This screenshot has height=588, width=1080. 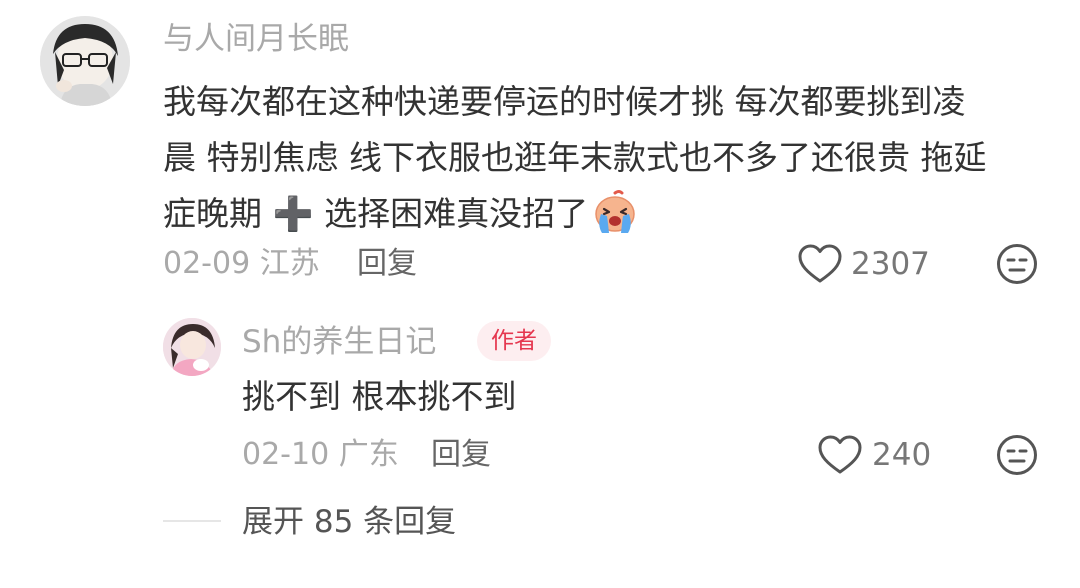 What do you see at coordinates (241, 263) in the screenshot?
I see `comment-date-location: 02-09 江苏` at bounding box center [241, 263].